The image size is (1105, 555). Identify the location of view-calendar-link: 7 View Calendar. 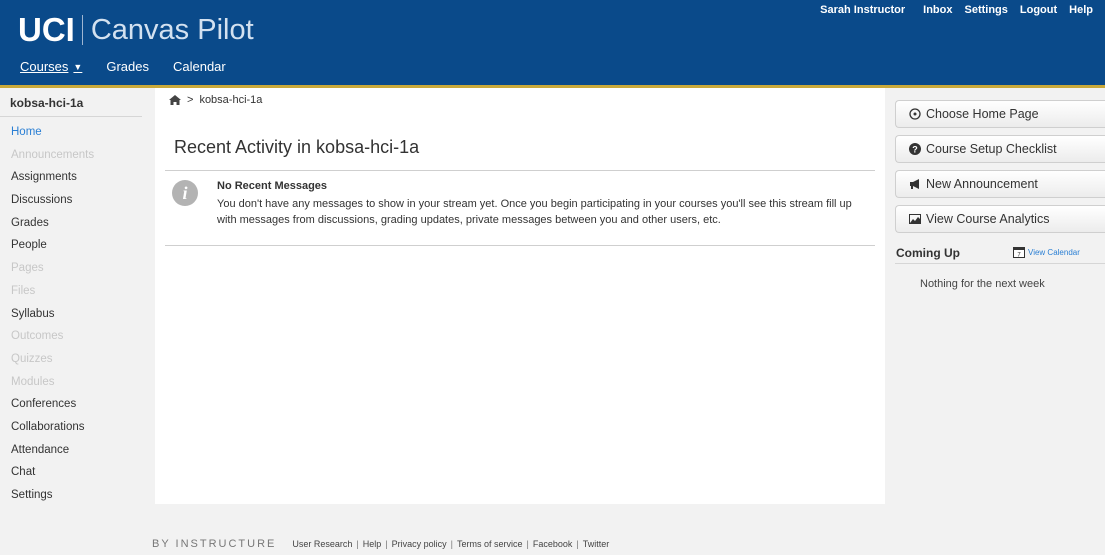
(1046, 252).